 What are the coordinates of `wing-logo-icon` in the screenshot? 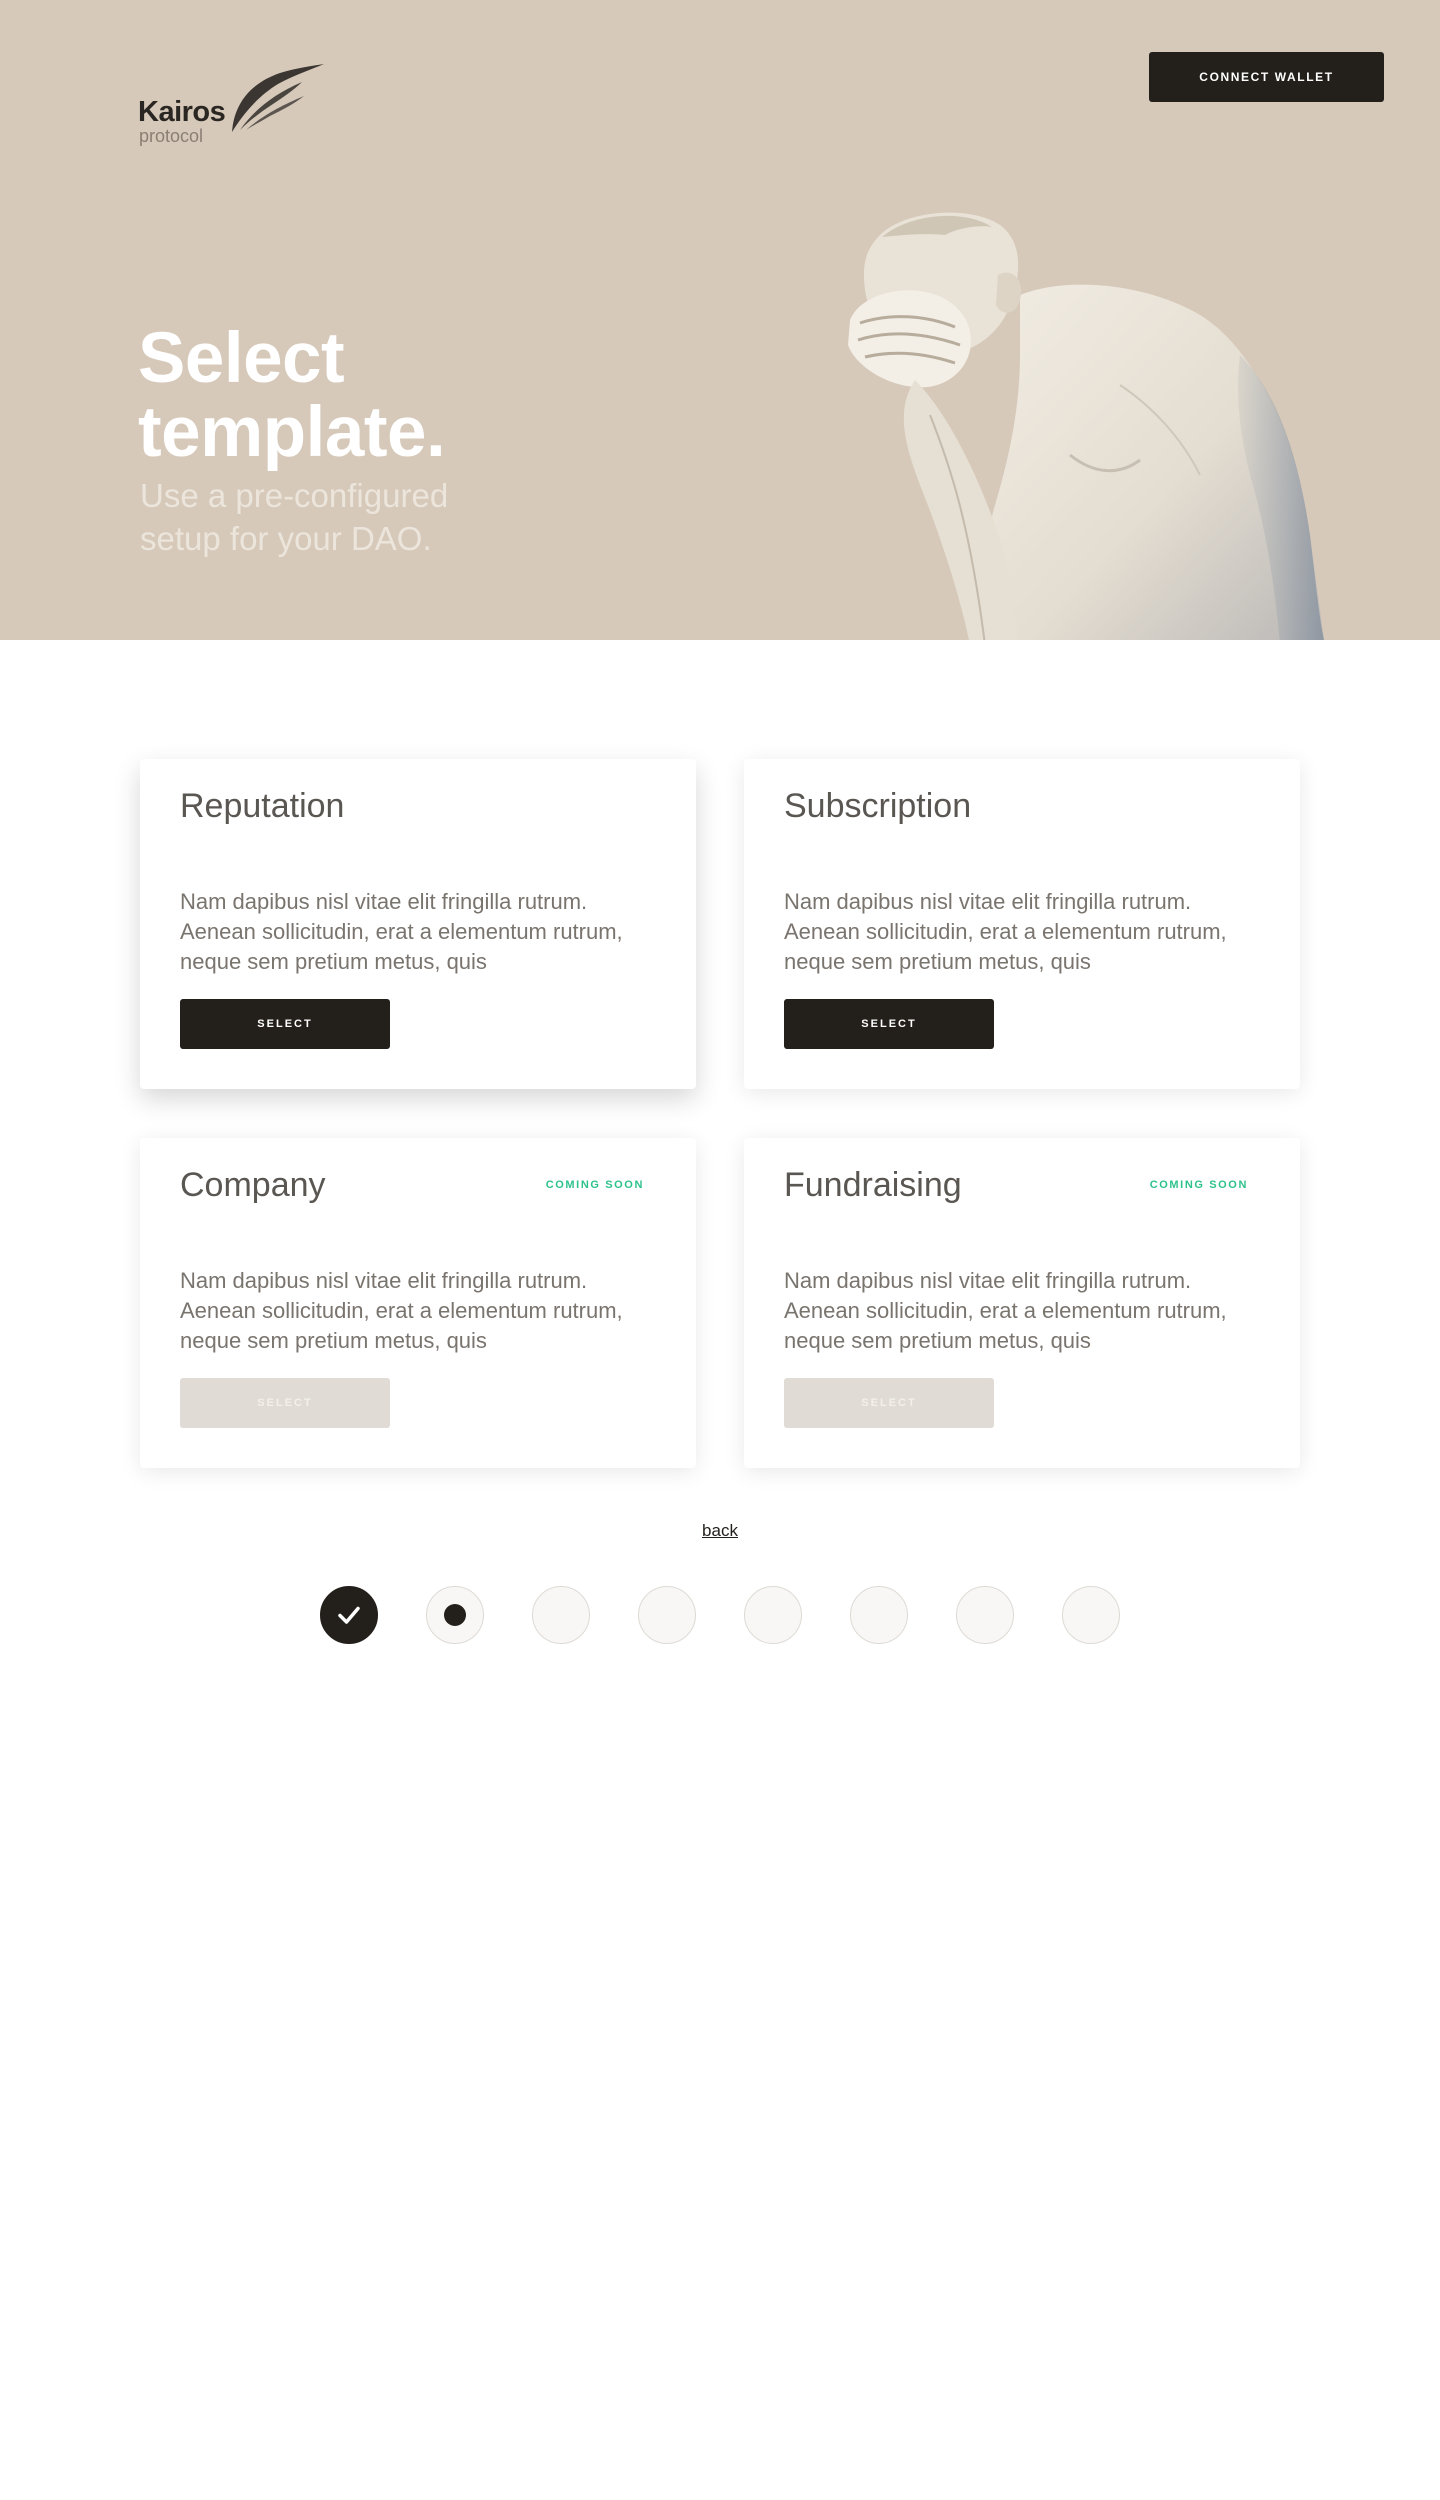 It's located at (278, 98).